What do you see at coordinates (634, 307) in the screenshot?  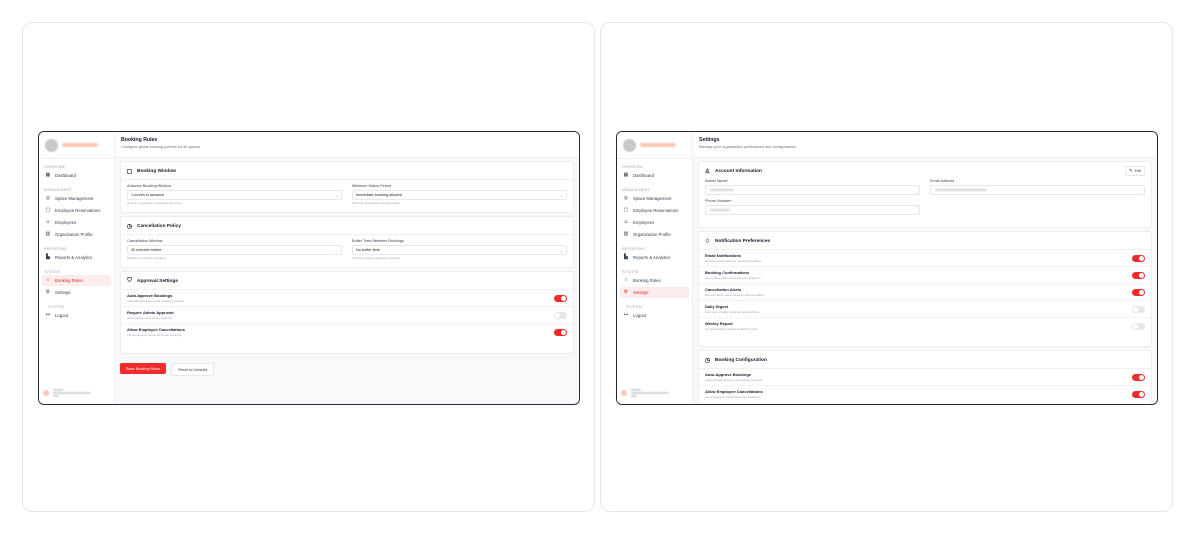 I see `section-system-2: SYSTEM` at bounding box center [634, 307].